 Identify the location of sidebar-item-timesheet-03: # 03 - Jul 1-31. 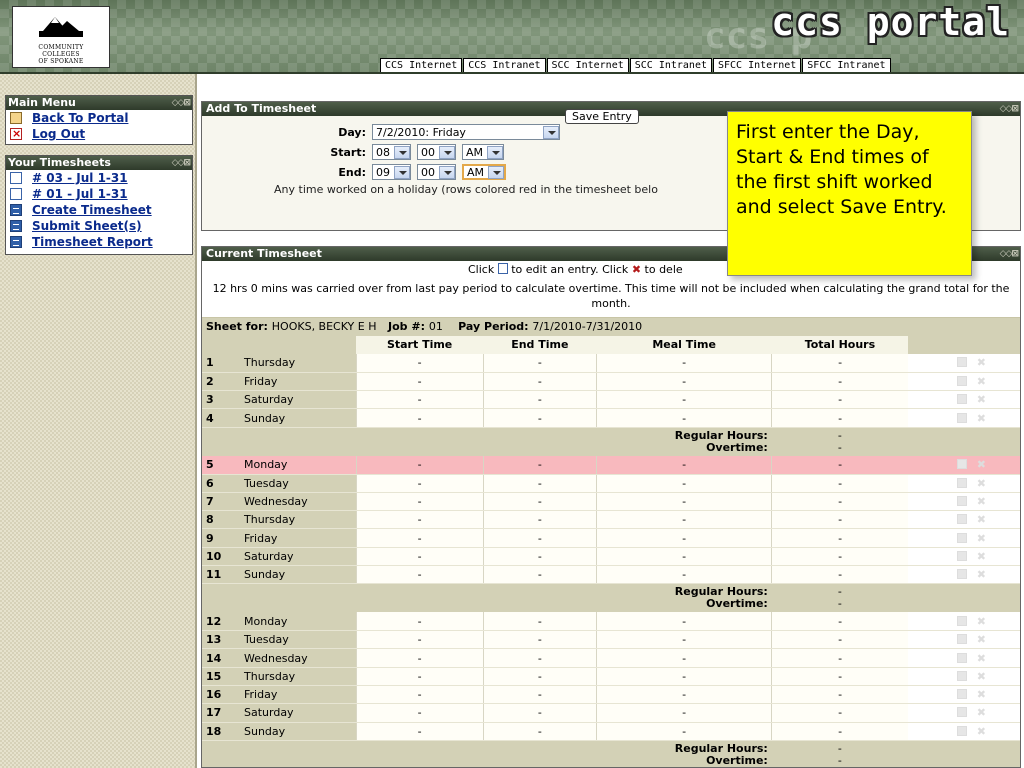
(99, 178).